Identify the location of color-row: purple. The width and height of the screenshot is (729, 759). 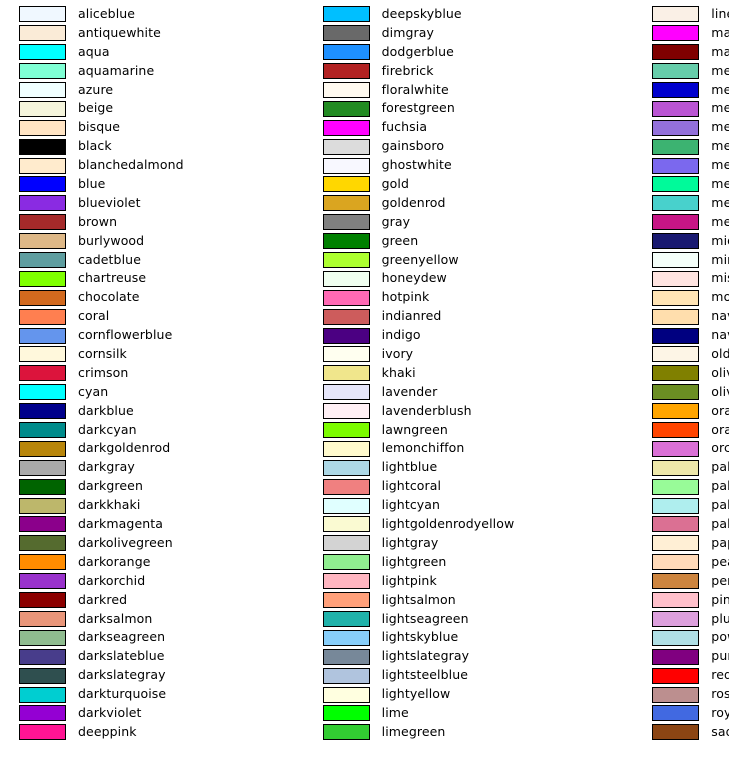
(690, 656).